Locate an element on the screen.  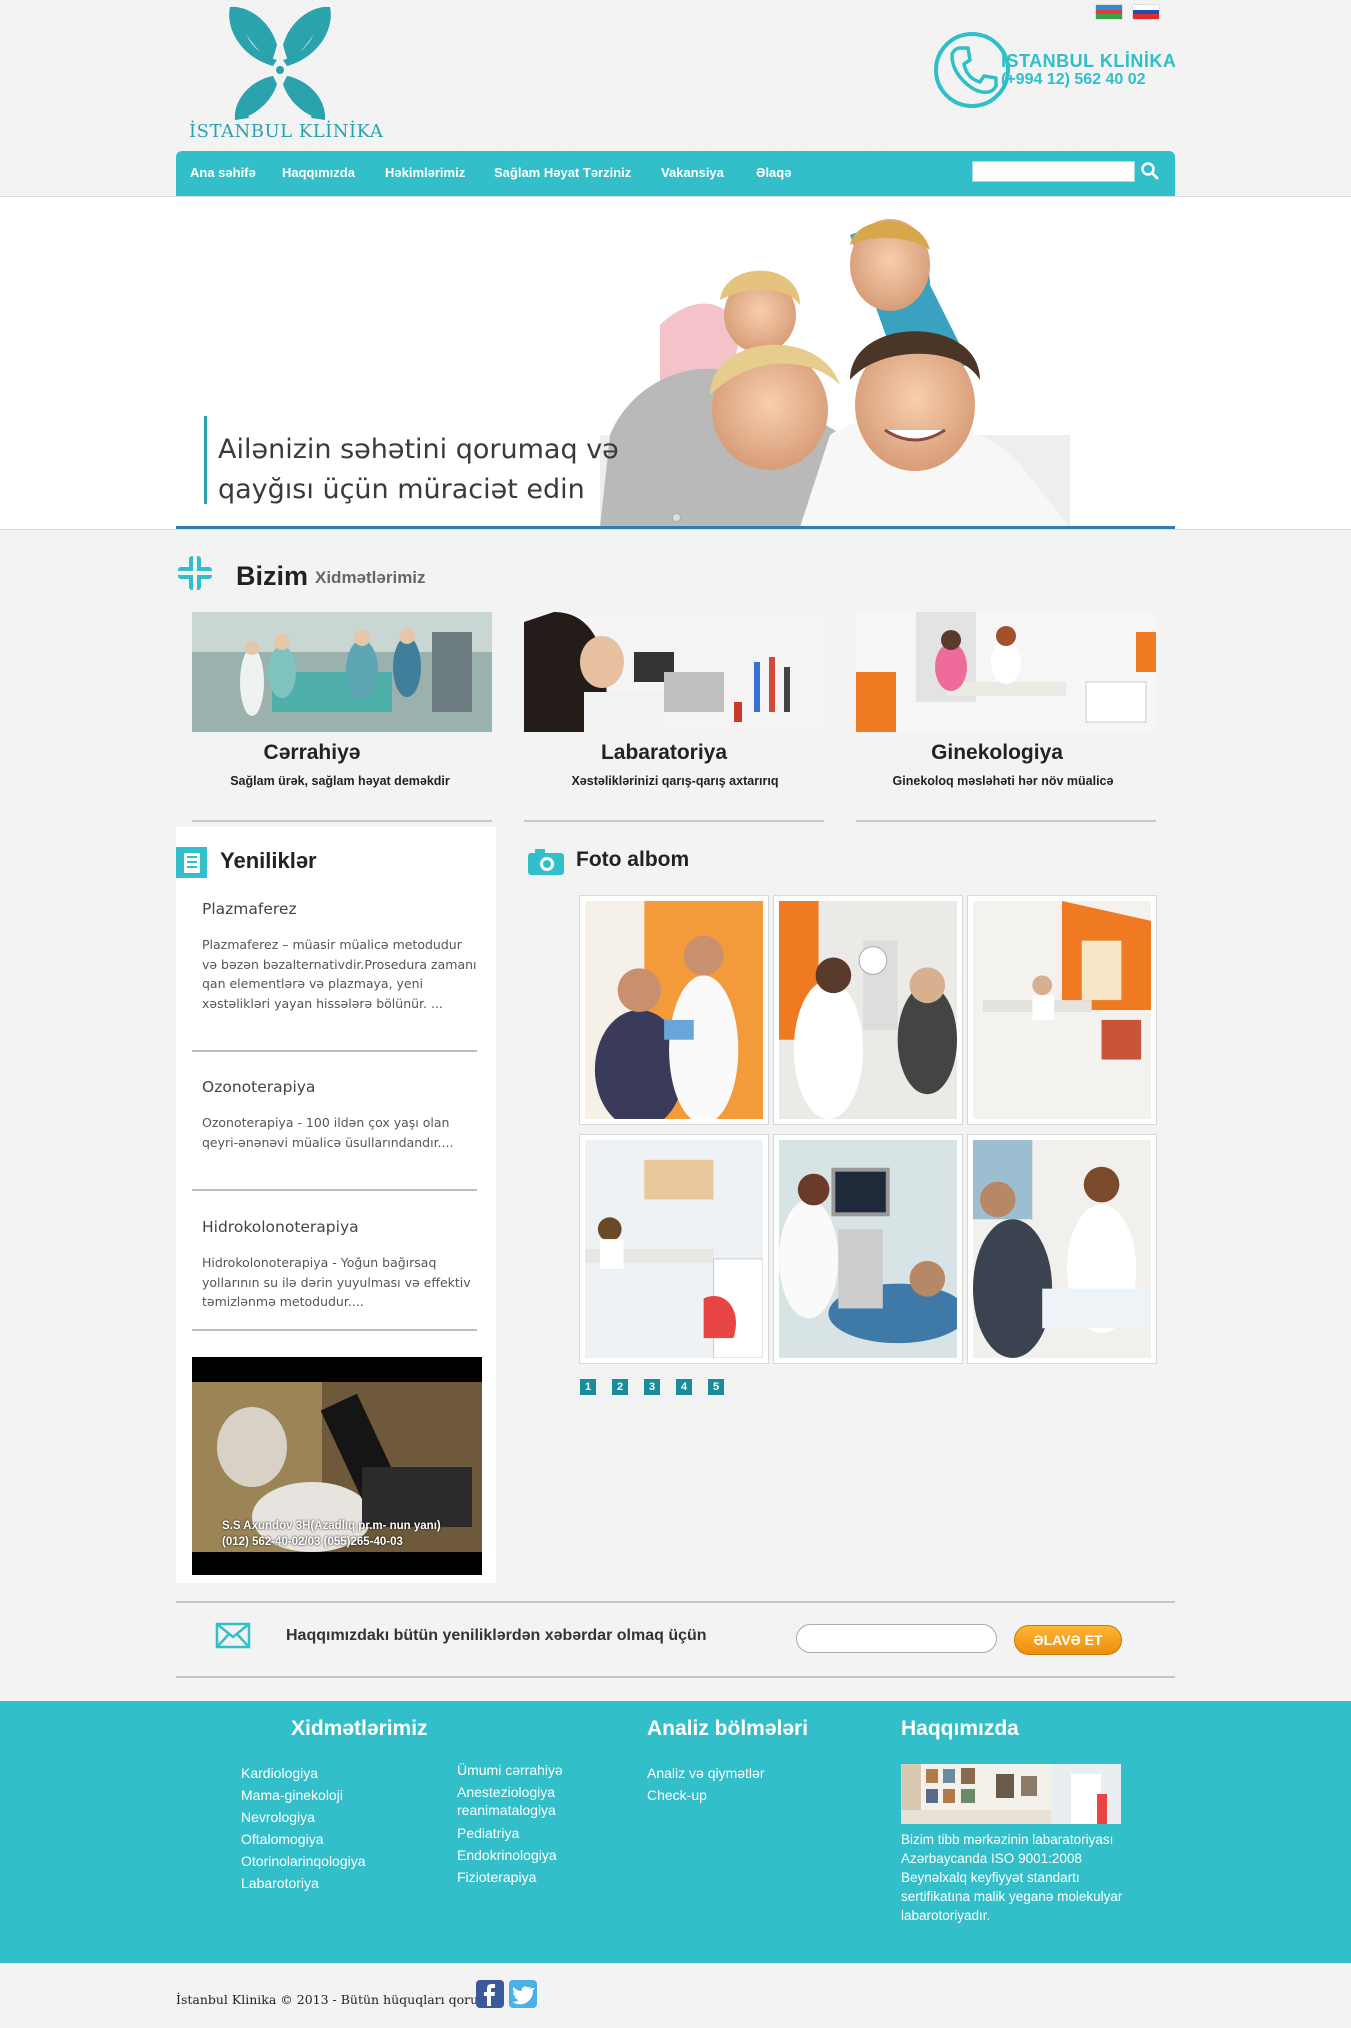
footer-link: Analiz və qiymətlər is located at coordinates (706, 1773).